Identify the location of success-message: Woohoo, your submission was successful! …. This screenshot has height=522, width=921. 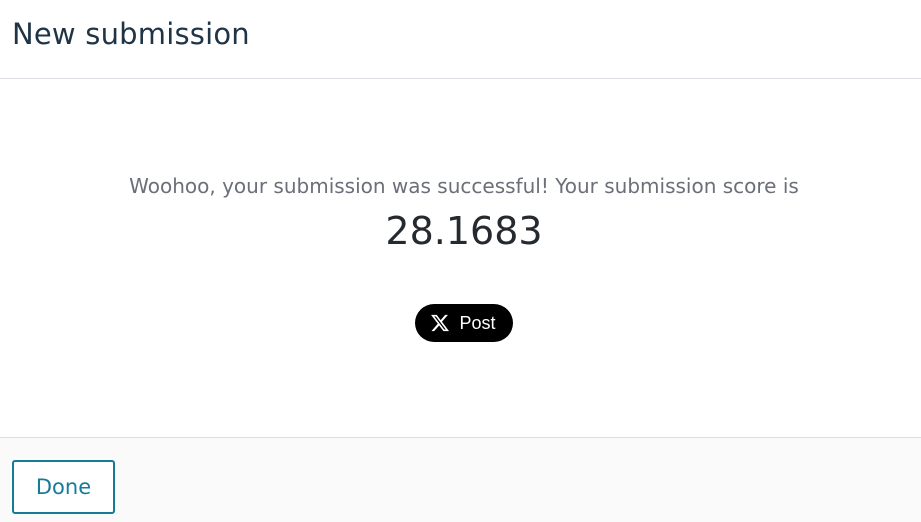
(464, 186).